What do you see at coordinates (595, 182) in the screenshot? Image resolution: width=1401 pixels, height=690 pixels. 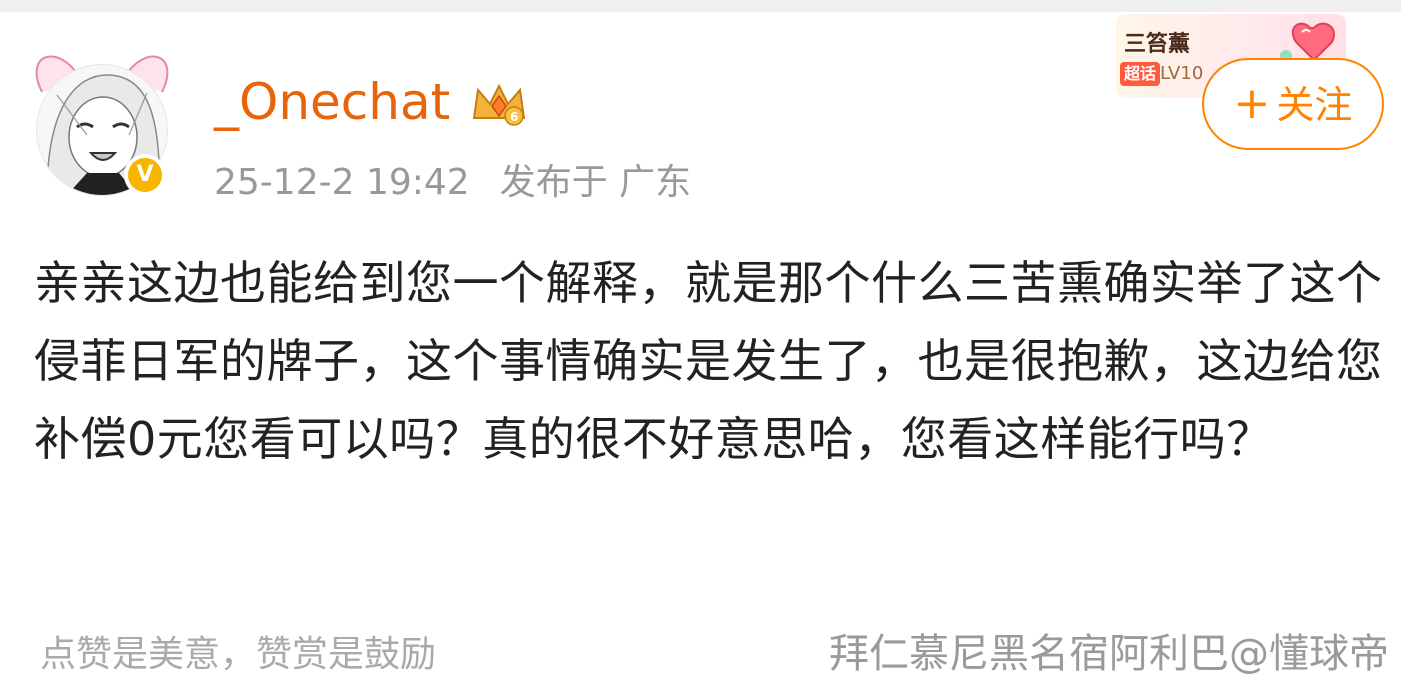 I see `post-location: 发布于 广东` at bounding box center [595, 182].